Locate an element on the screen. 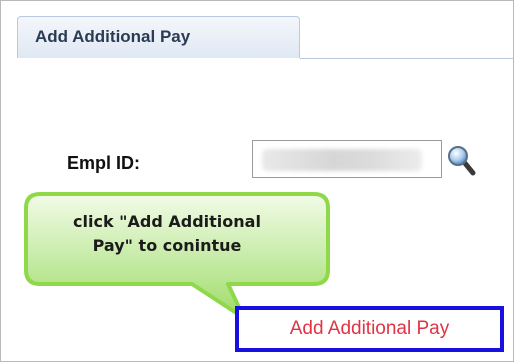 Image resolution: width=514 pixels, height=362 pixels. tab-label: Add Additional Pay is located at coordinates (113, 36).